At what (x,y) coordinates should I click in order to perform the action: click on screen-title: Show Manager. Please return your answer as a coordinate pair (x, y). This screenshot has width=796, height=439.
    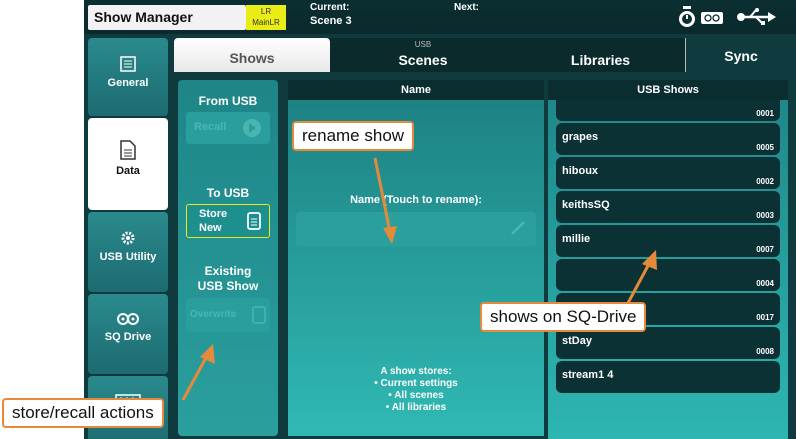
    Looking at the image, I should click on (167, 17).